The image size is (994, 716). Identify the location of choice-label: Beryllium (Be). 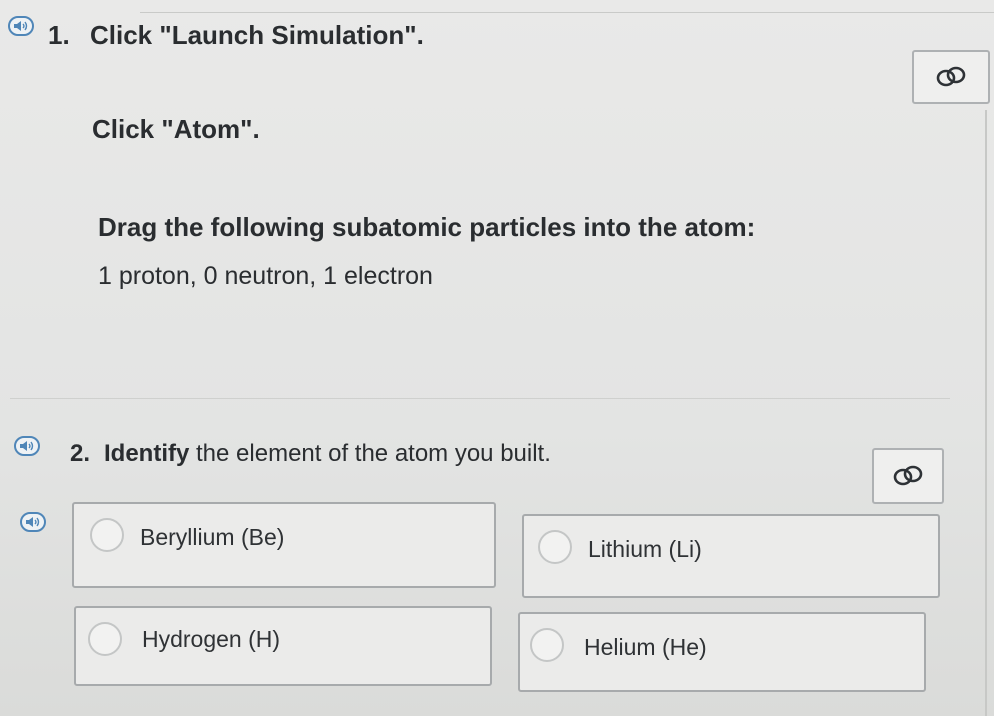
(212, 537).